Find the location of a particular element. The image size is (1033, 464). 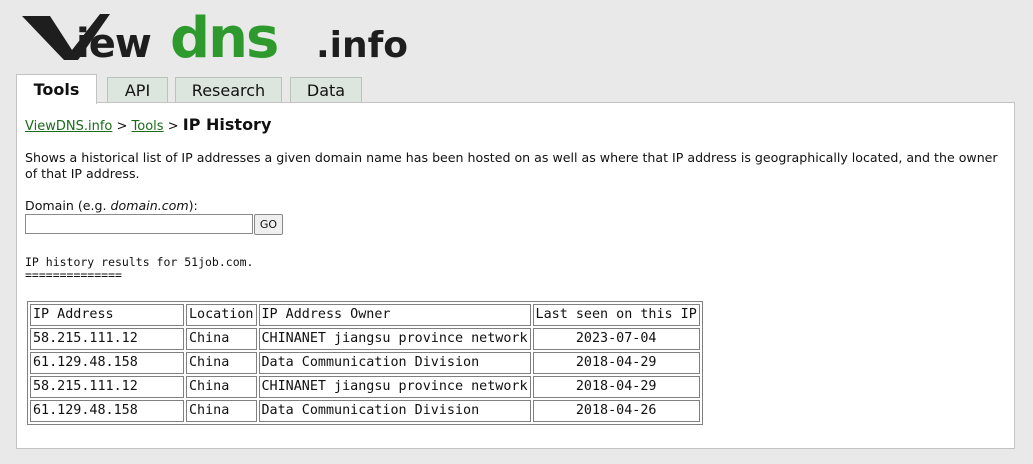

domain-input is located at coordinates (139, 224).